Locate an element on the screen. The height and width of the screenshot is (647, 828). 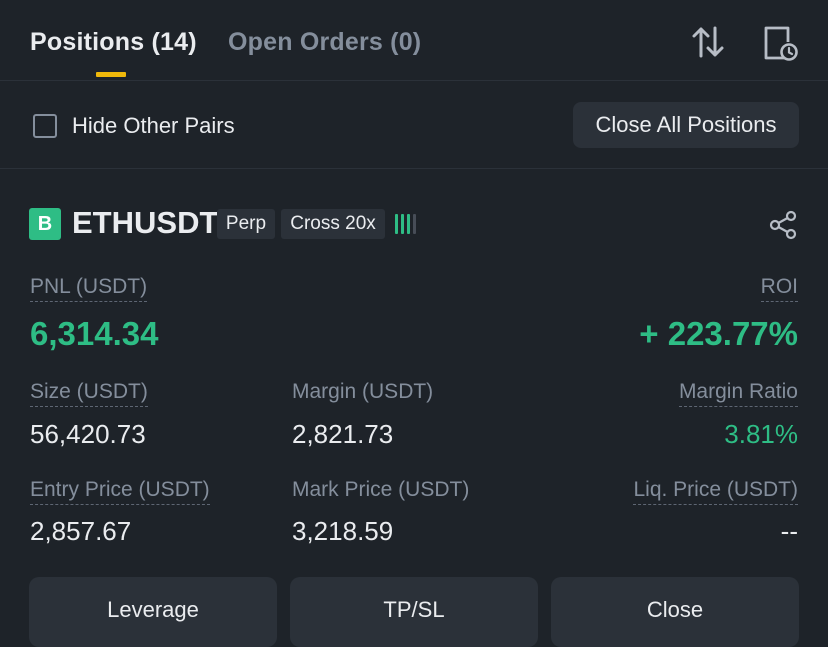
tab-positions: Positions (14) is located at coordinates (113, 42).